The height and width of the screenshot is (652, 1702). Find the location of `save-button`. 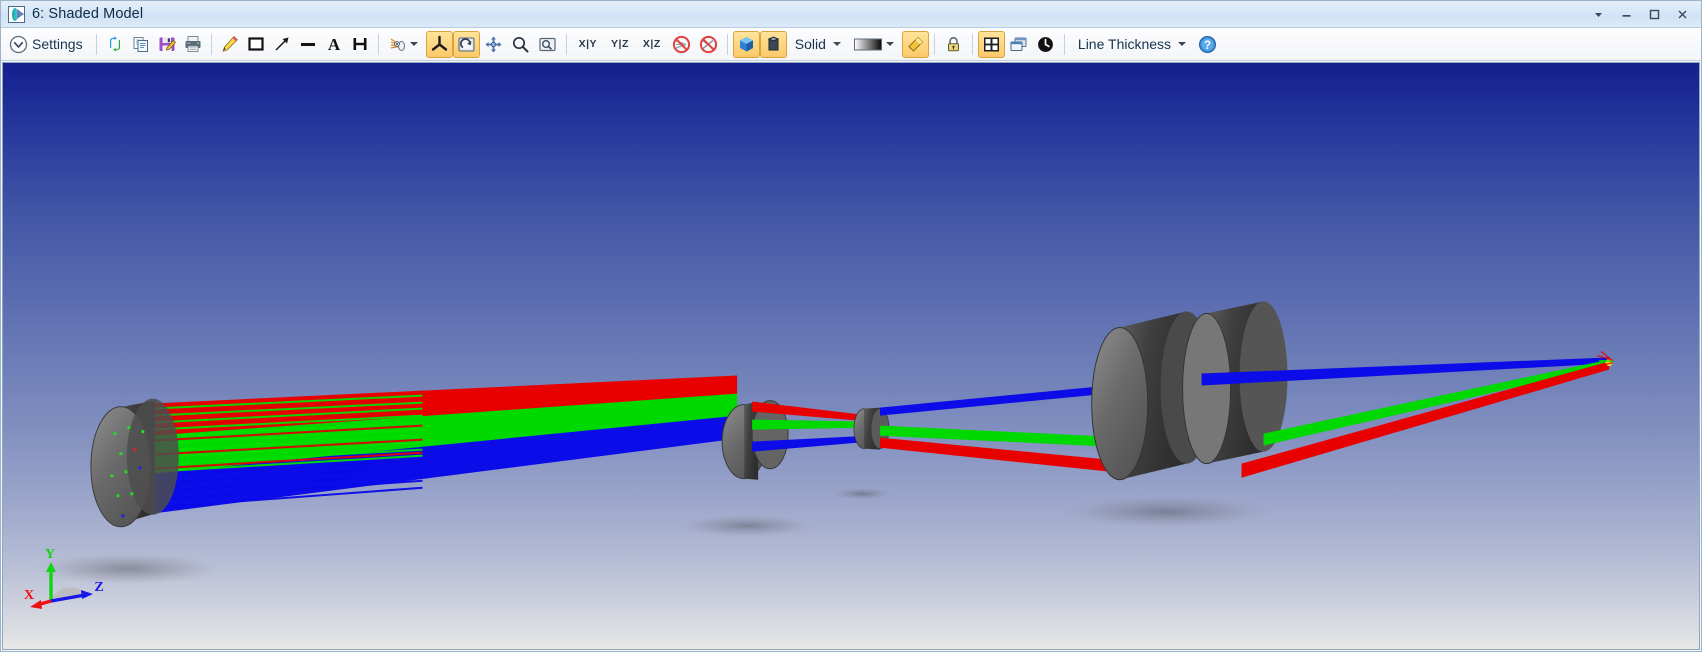

save-button is located at coordinates (167, 44).